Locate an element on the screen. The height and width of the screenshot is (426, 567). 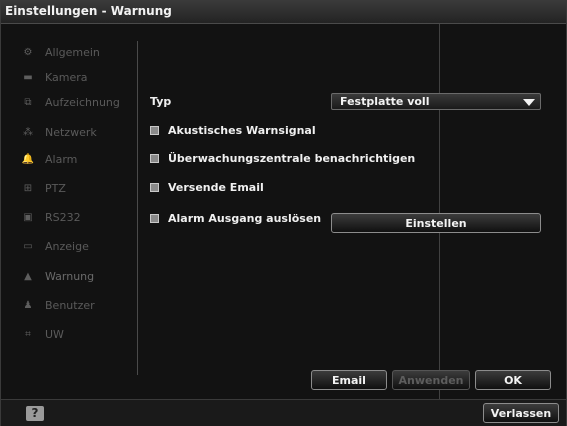
send-email-checkbox is located at coordinates (154, 187).